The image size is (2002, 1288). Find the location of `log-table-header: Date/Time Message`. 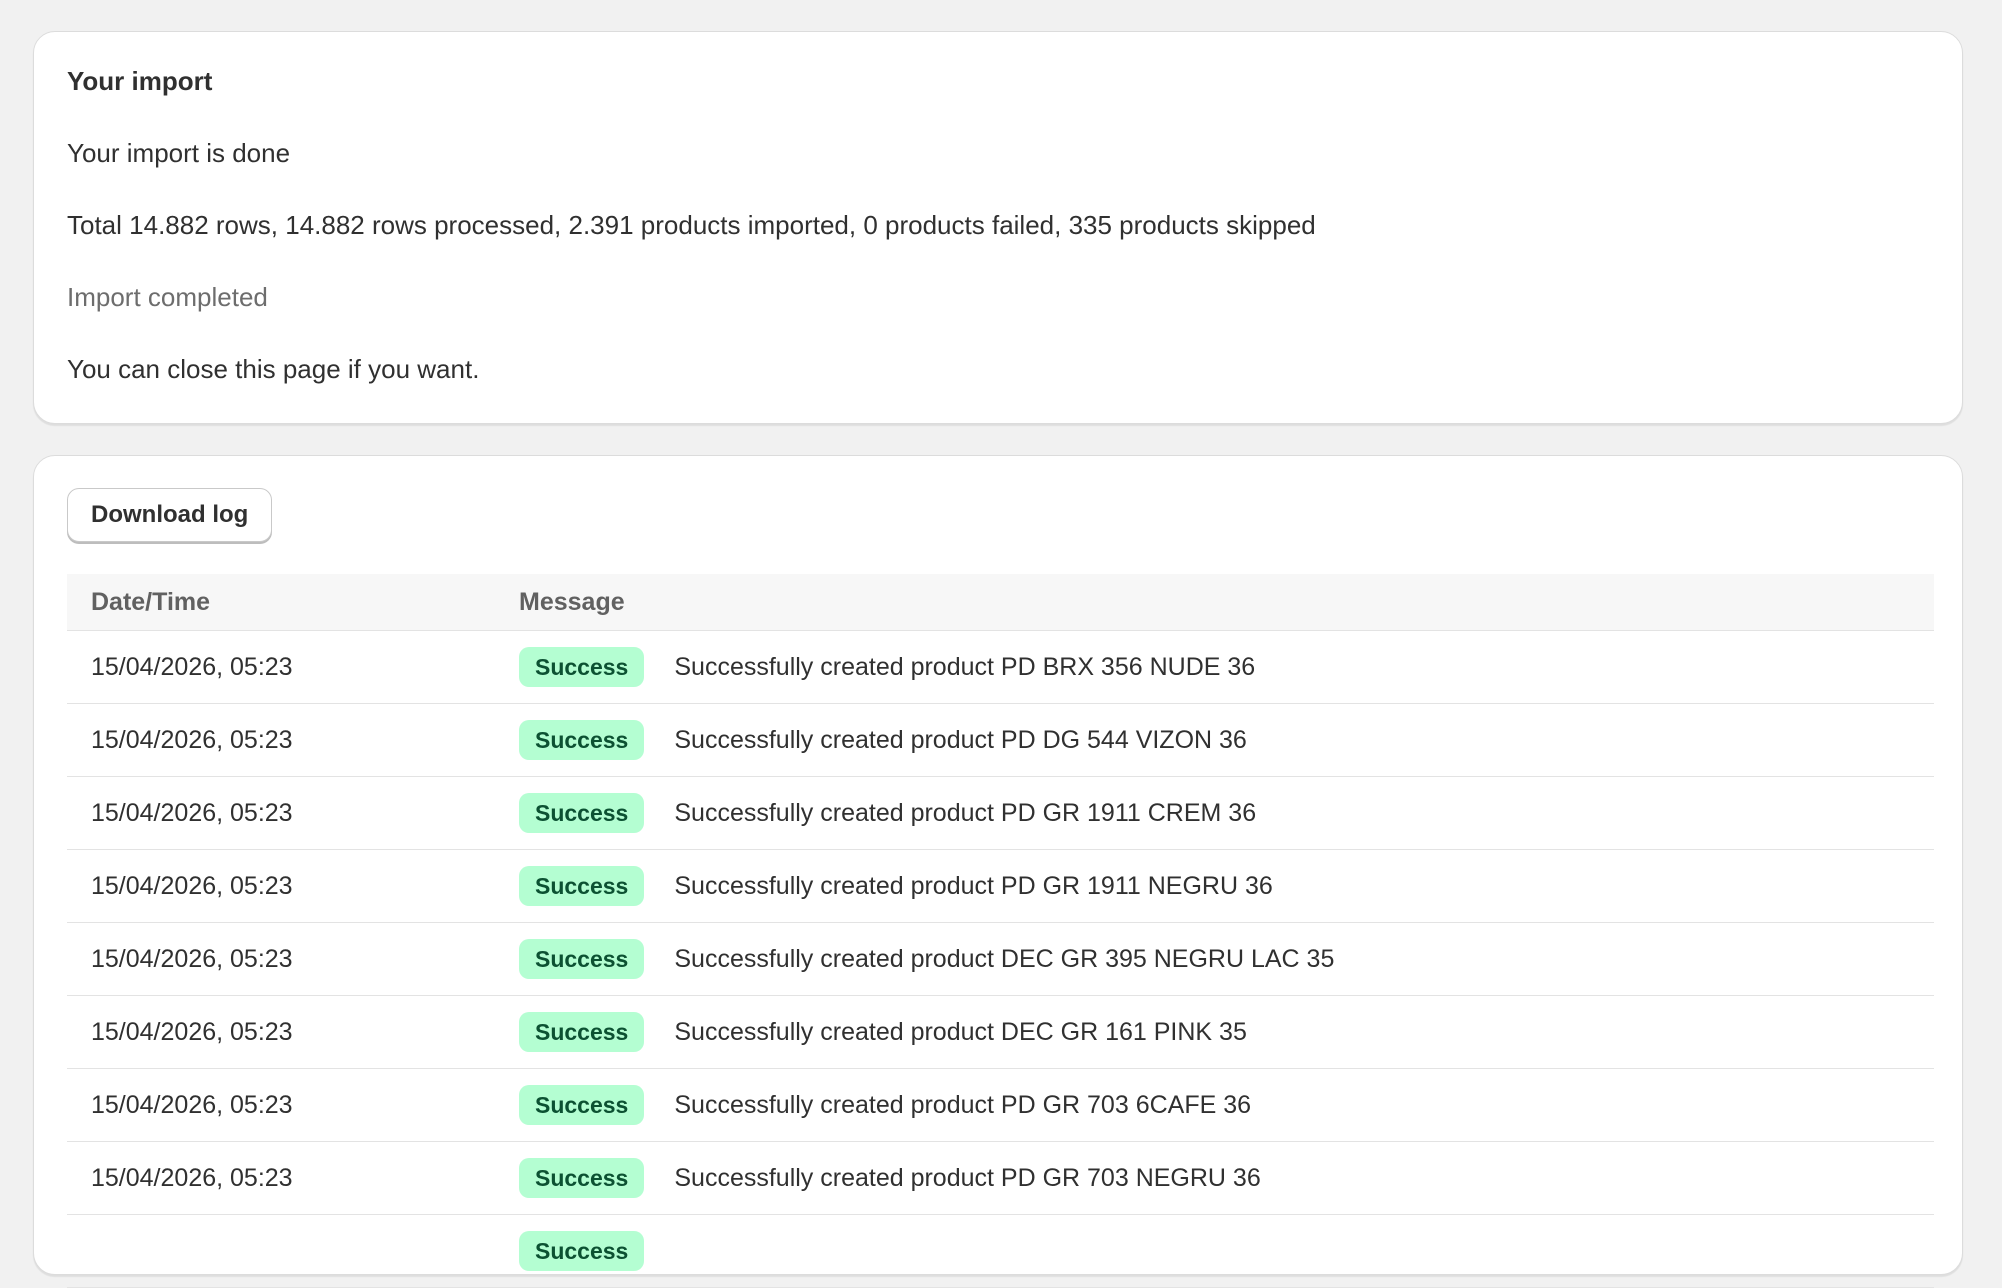

log-table-header: Date/Time Message is located at coordinates (1000, 602).